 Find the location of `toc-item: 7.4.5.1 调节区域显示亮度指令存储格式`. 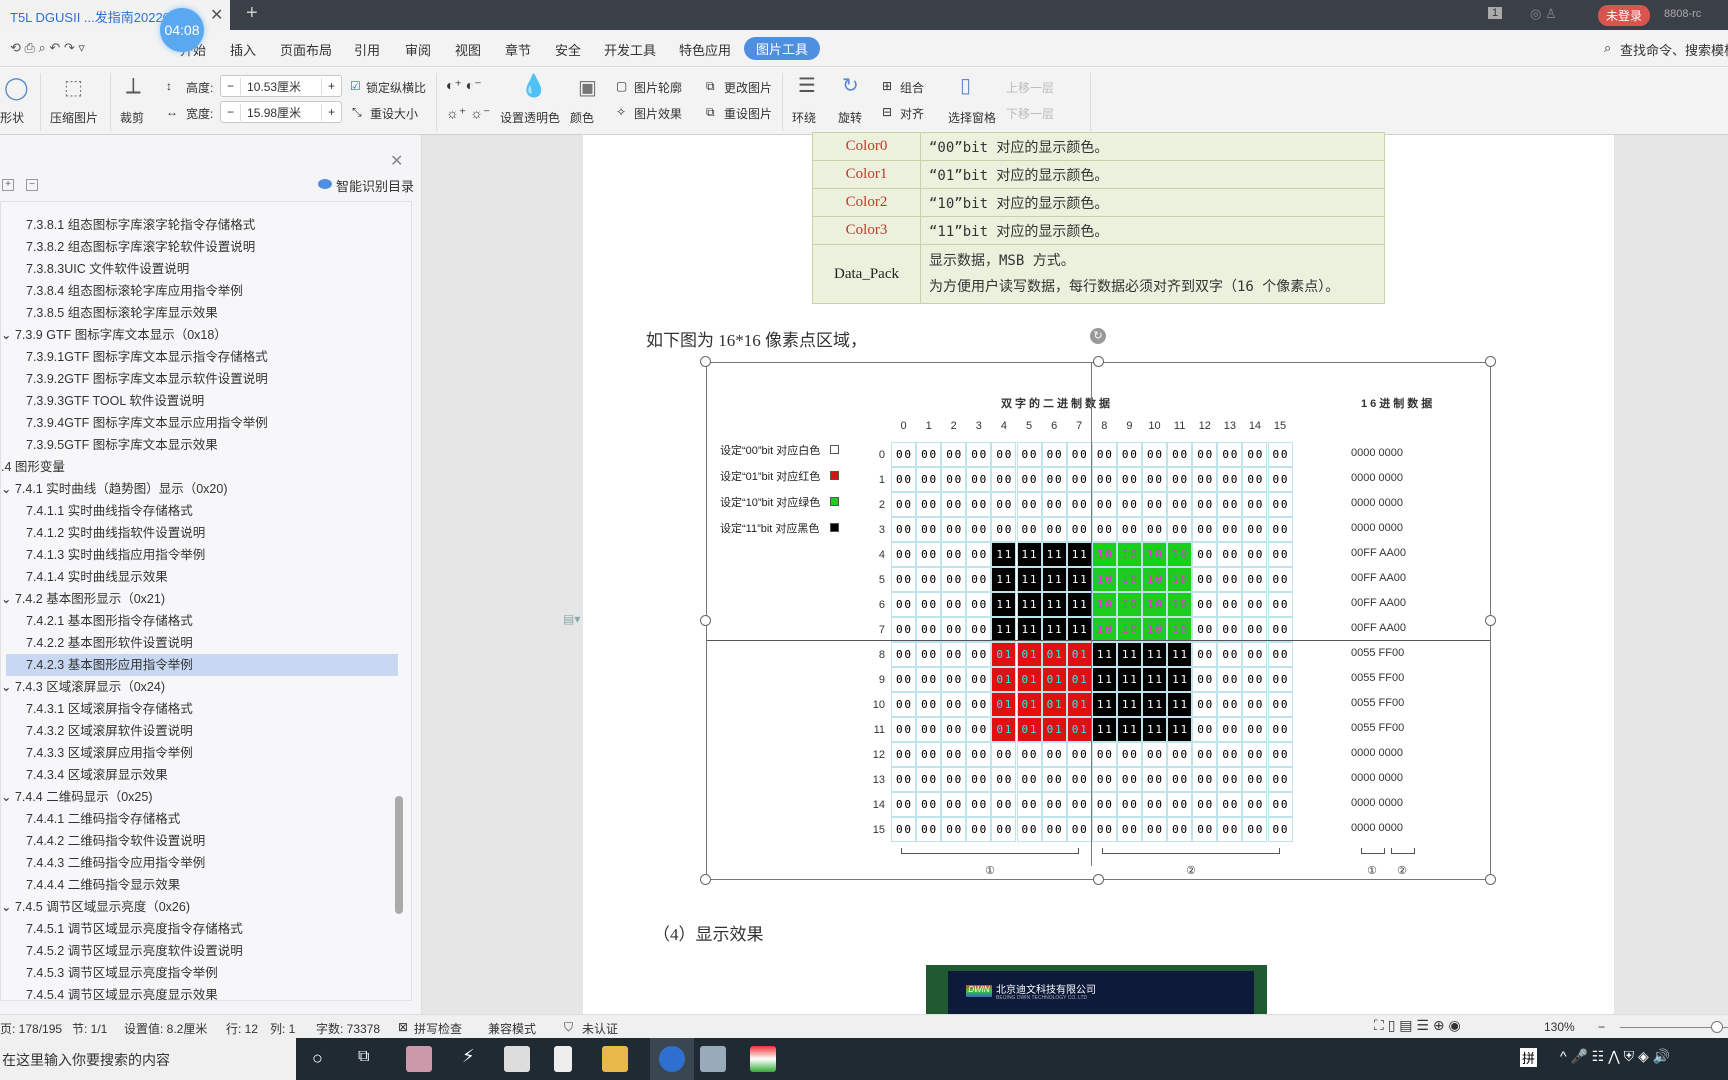

toc-item: 7.4.5.1 调节区域显示亮度指令存储格式 is located at coordinates (197, 929).